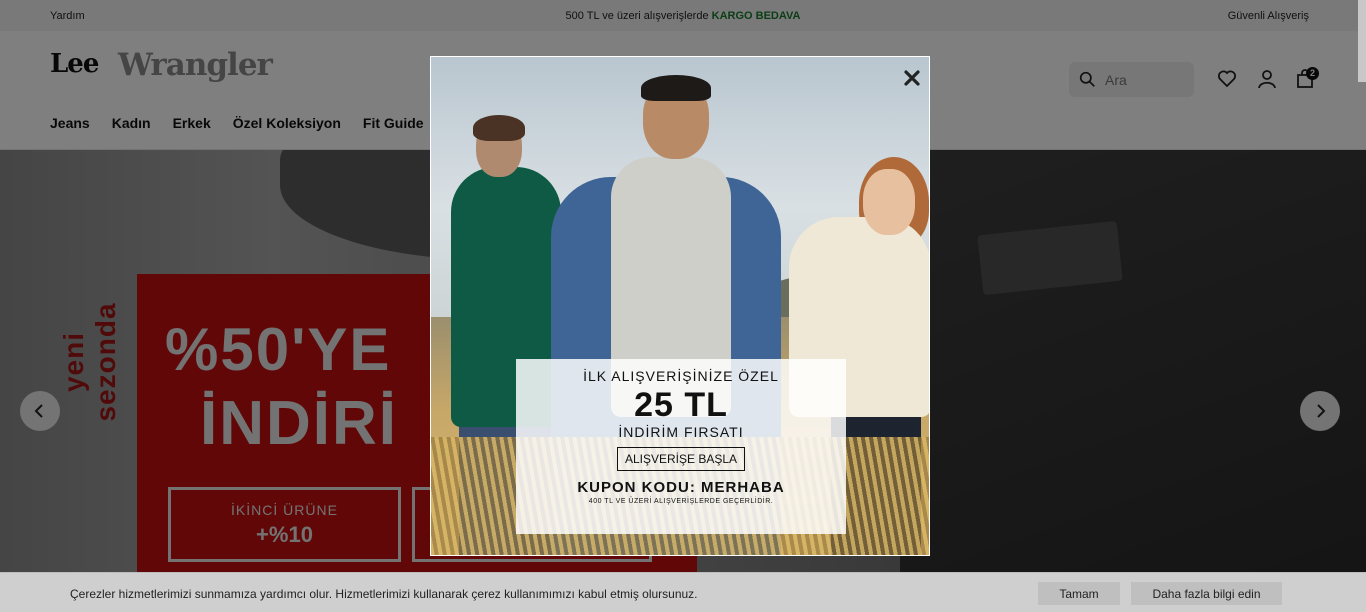 This screenshot has height=612, width=1366. What do you see at coordinates (681, 459) in the screenshot?
I see `start-shopping-button: ALIŞVERİŞE BAŞLA` at bounding box center [681, 459].